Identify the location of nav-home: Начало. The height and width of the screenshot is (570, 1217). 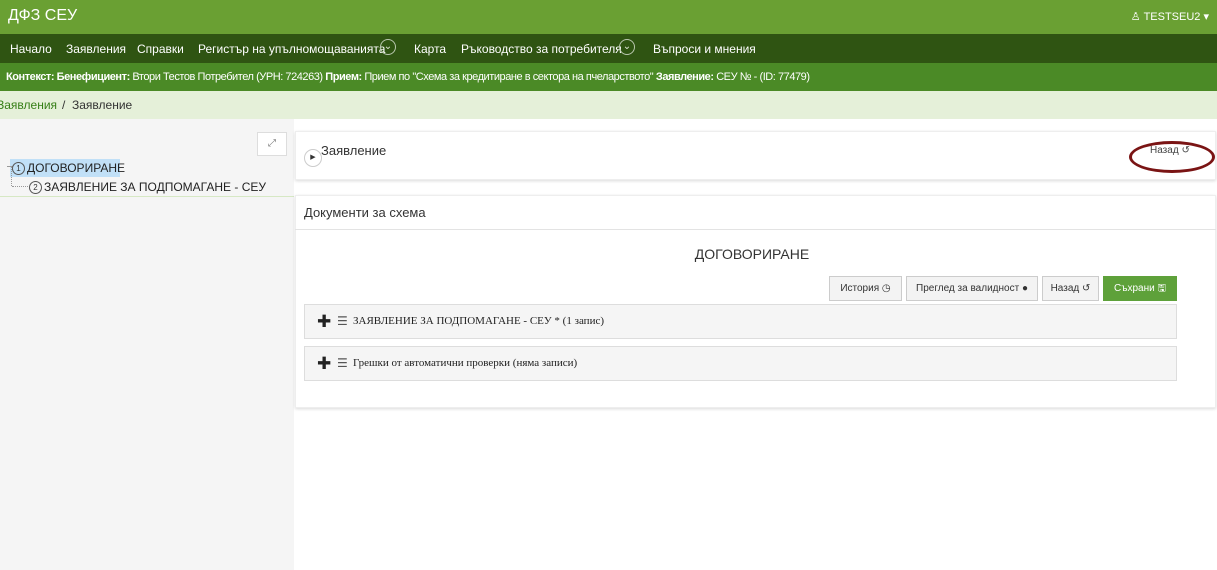
(31, 49).